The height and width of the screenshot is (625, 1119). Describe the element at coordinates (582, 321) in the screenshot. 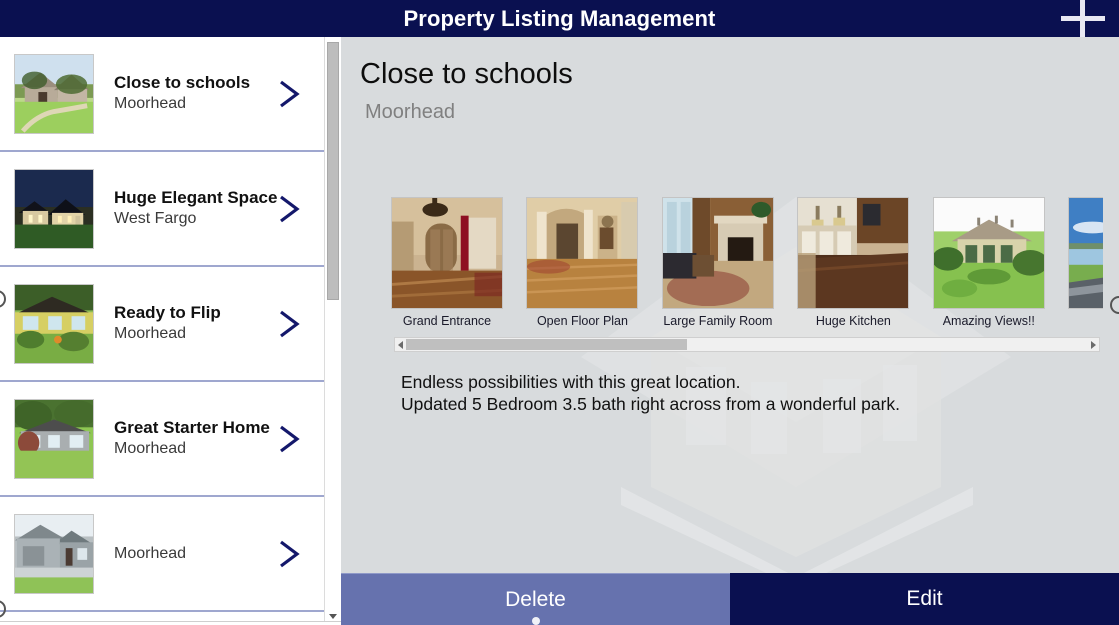

I see `photo-caption: Open Floor Plan` at that location.